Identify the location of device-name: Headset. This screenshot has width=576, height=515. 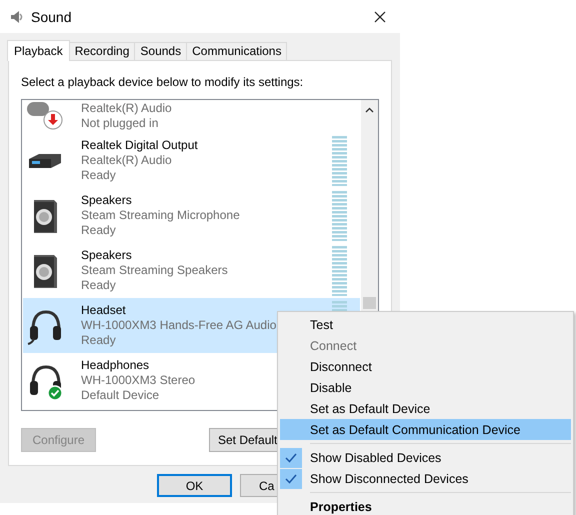
(103, 310).